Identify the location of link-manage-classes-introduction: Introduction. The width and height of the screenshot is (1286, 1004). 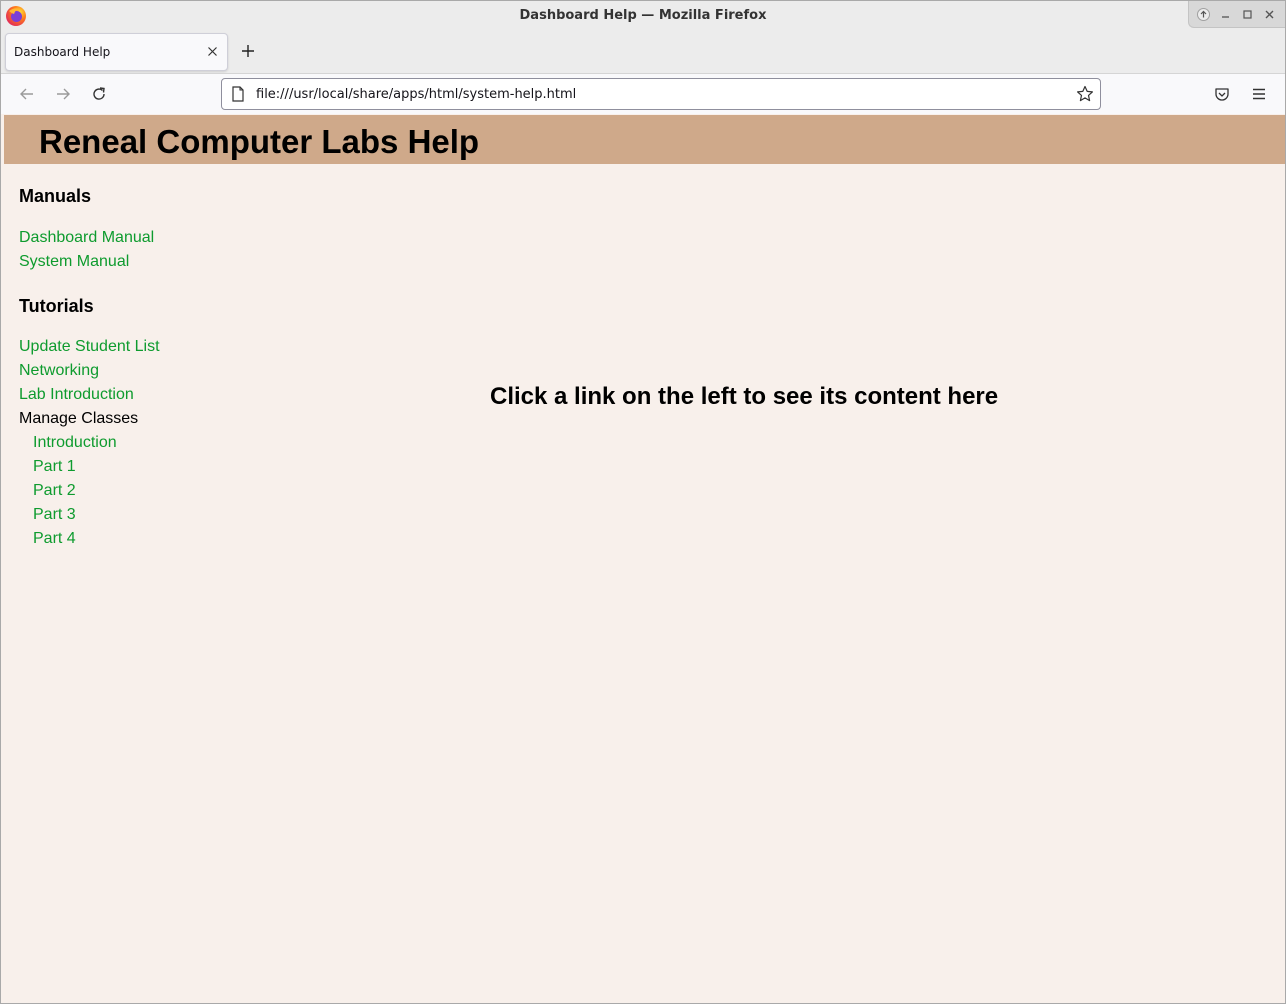
(75, 443).